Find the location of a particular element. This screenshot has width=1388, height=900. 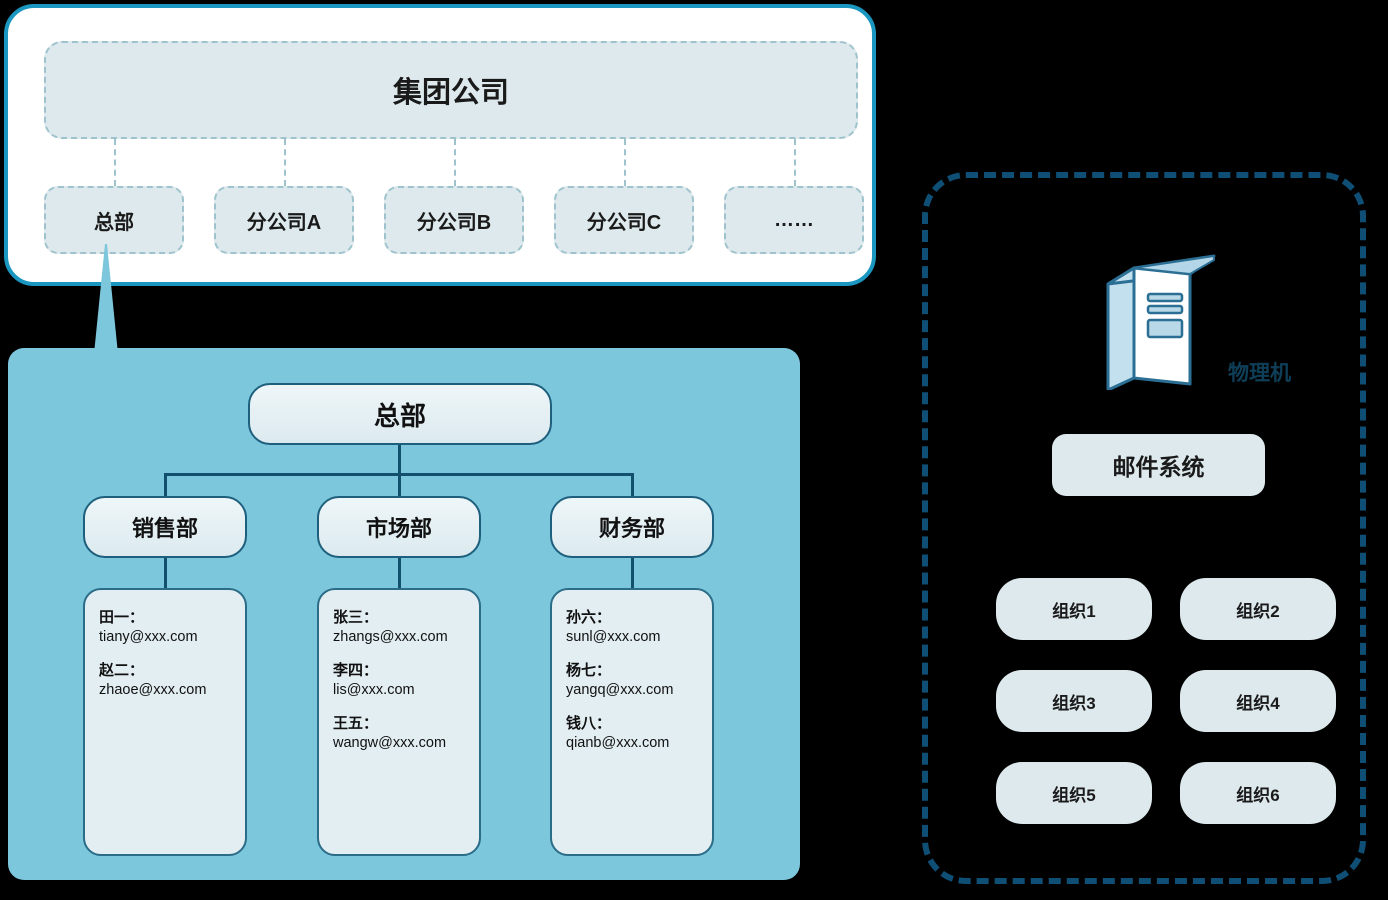

department-node-finance: 财务部 is located at coordinates (632, 527).